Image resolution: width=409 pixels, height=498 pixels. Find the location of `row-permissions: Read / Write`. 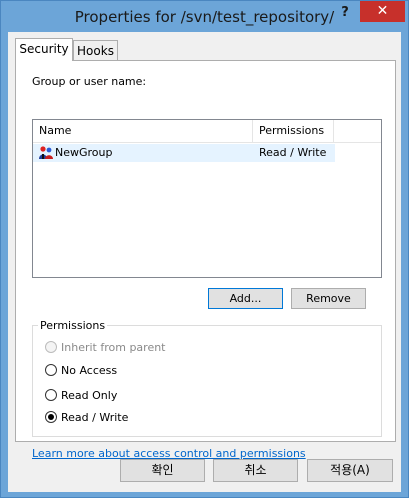

row-permissions: Read / Write is located at coordinates (293, 152).